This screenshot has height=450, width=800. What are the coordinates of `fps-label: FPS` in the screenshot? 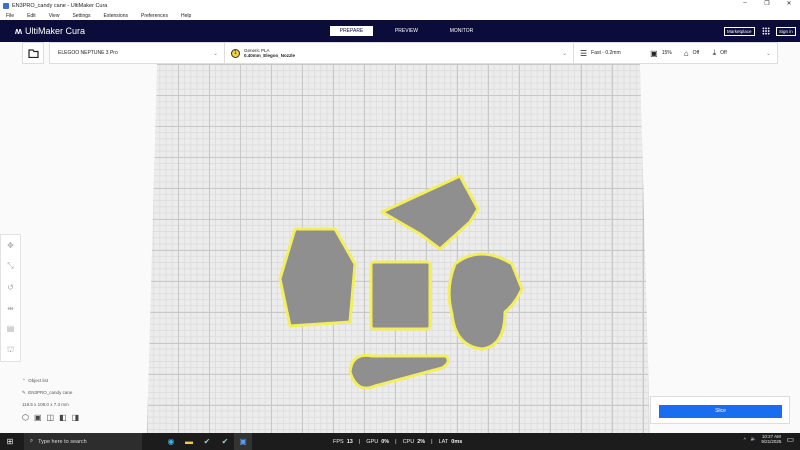 It's located at (338, 441).